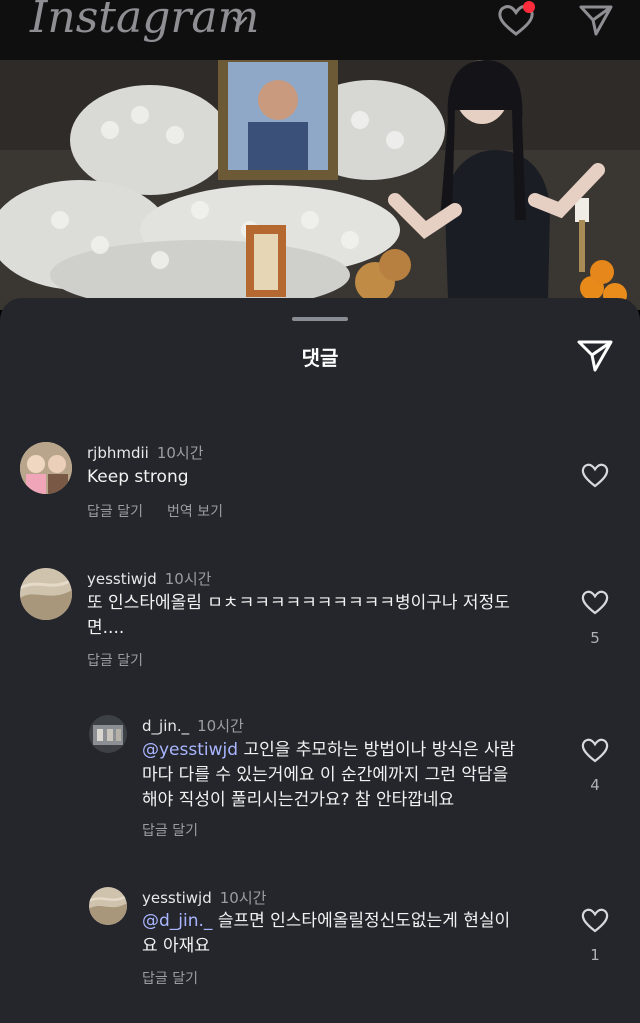 Image resolution: width=640 pixels, height=1023 pixels. What do you see at coordinates (529, 7) in the screenshot?
I see `notification-dot` at bounding box center [529, 7].